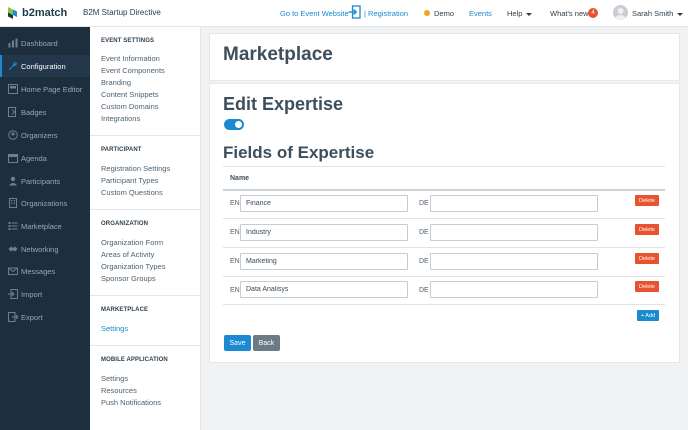 The image size is (688, 430). Describe the element at coordinates (120, 118) in the screenshot. I see `subnav-link-integrations: Integrations` at that location.